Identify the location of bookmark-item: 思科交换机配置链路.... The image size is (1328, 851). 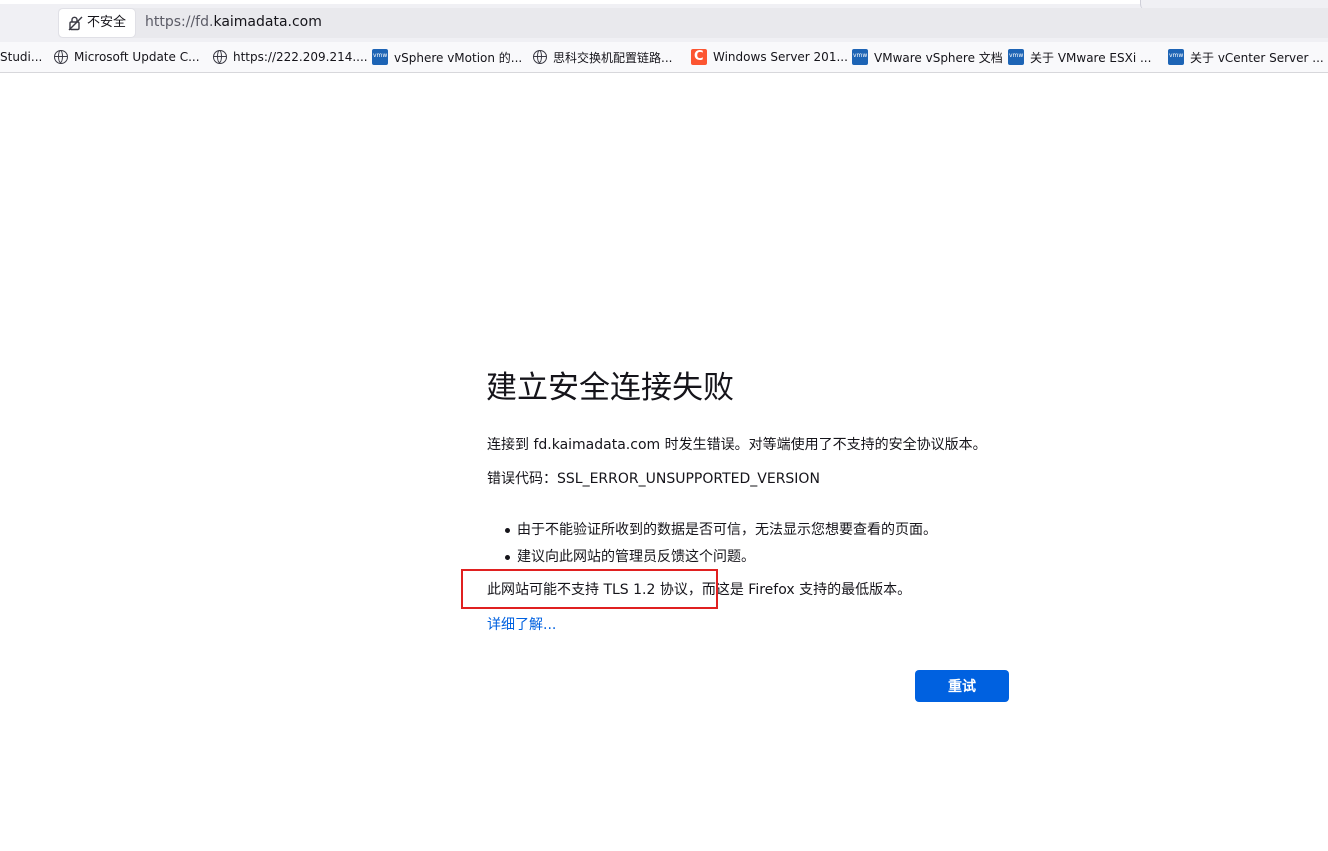
(602, 57).